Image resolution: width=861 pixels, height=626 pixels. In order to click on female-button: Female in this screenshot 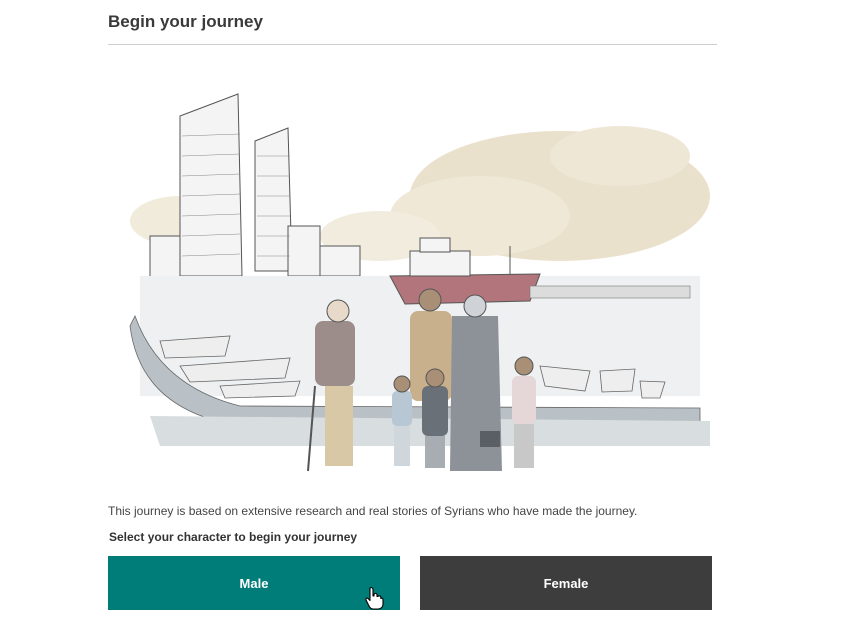, I will do `click(566, 583)`.